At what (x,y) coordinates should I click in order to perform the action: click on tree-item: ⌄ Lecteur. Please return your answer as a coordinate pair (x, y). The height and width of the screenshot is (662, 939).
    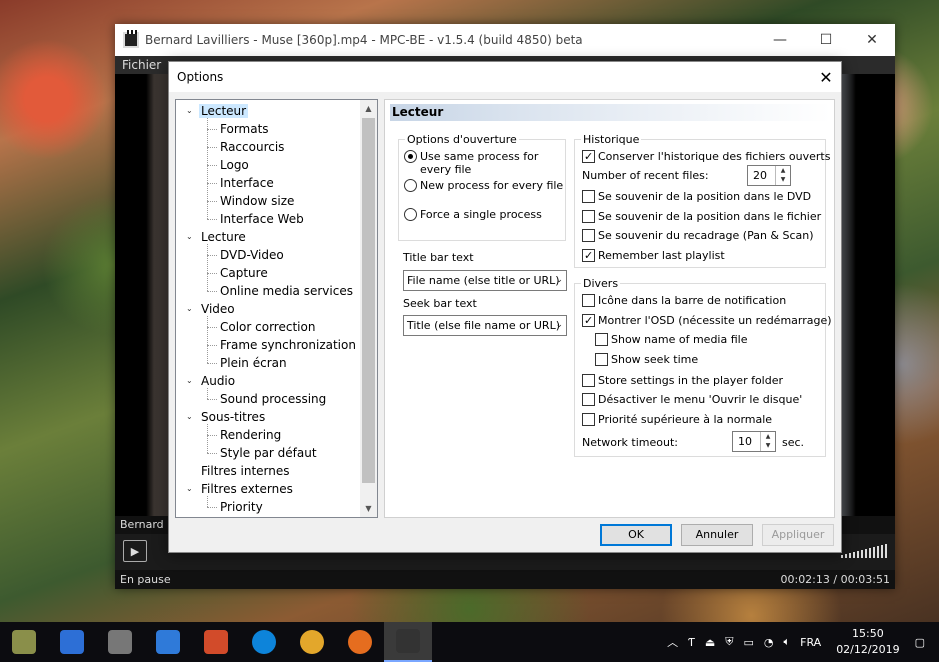
    Looking at the image, I should click on (217, 111).